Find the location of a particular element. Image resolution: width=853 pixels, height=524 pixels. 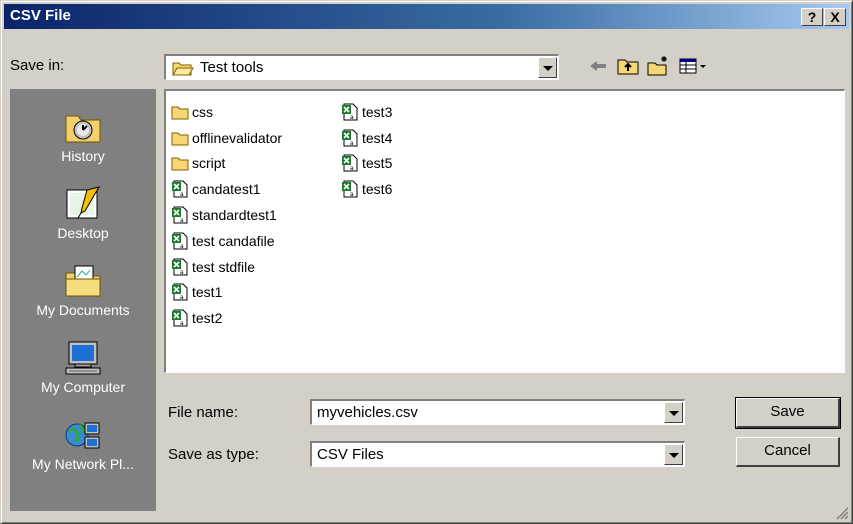

file-name-dropdown-button is located at coordinates (673, 412).